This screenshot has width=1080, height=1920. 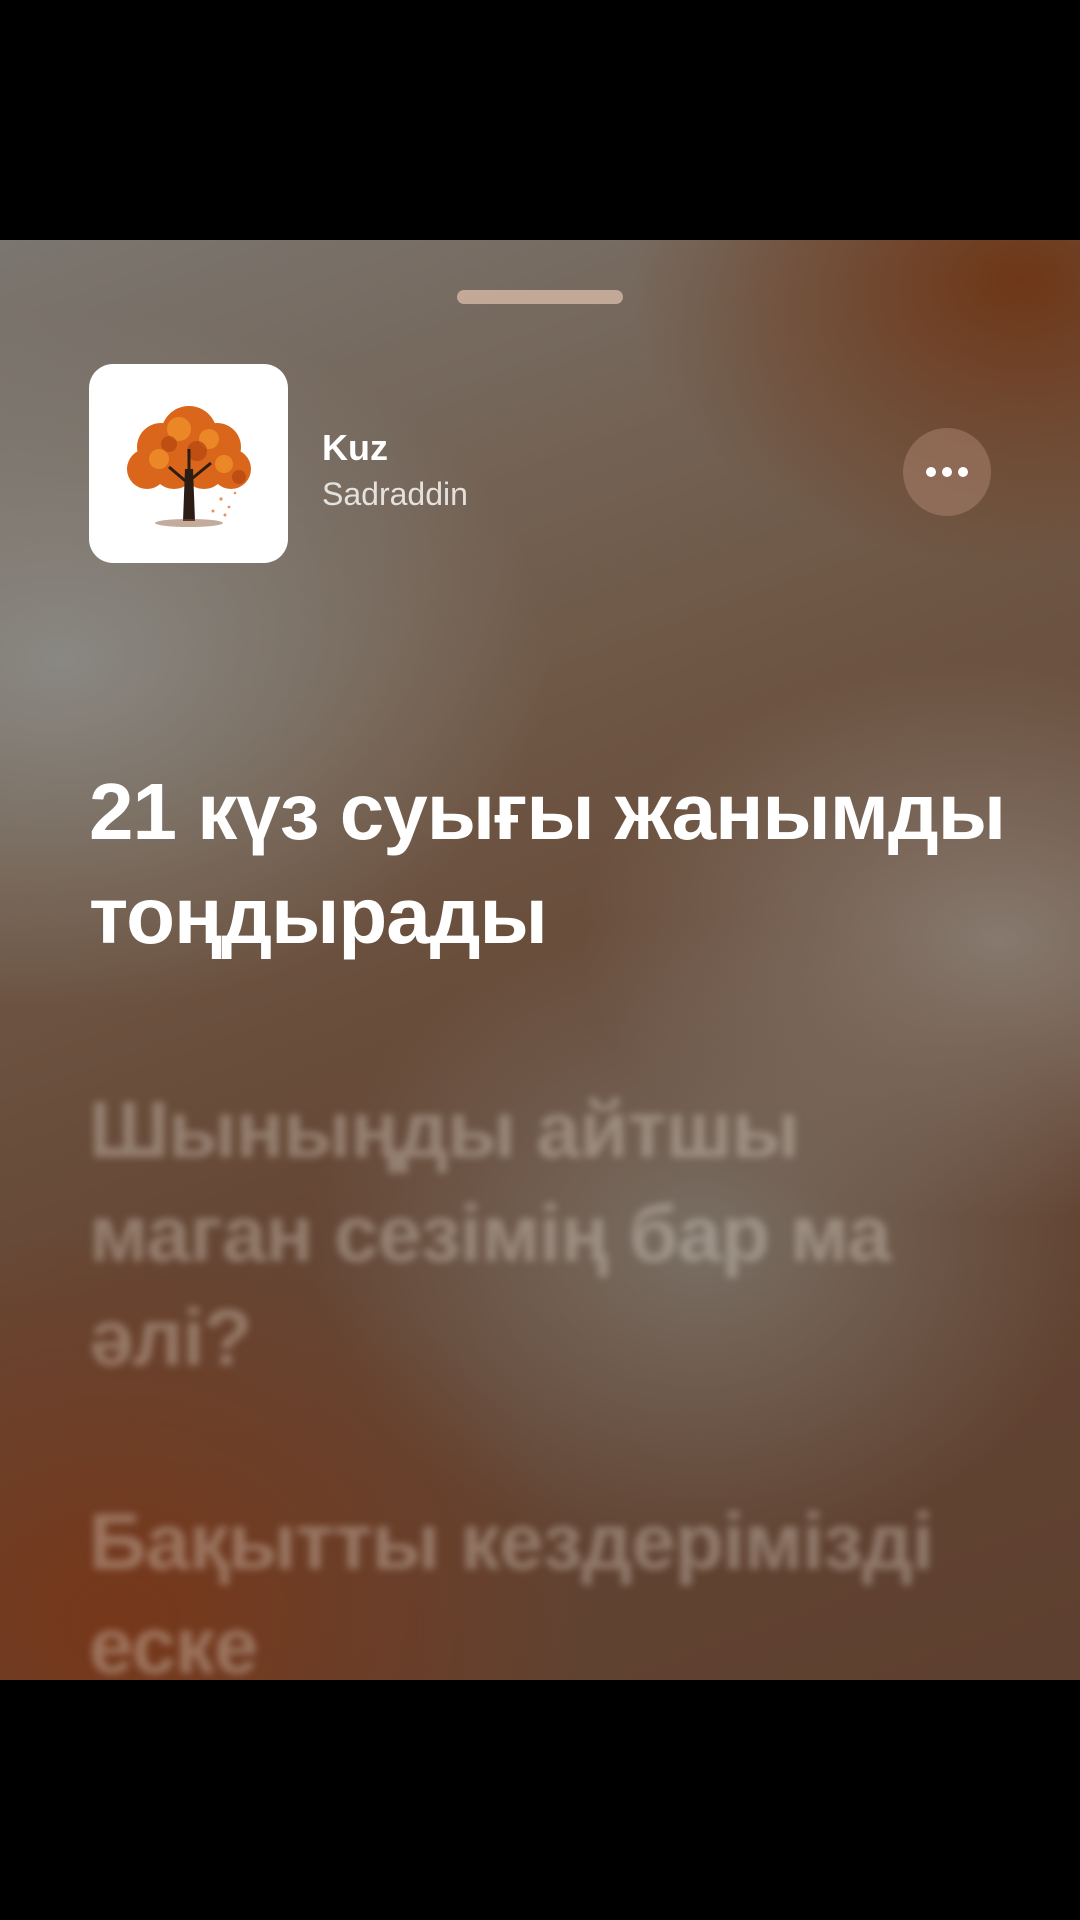 I want to click on letterbox-bottom, so click(x=540, y=1800).